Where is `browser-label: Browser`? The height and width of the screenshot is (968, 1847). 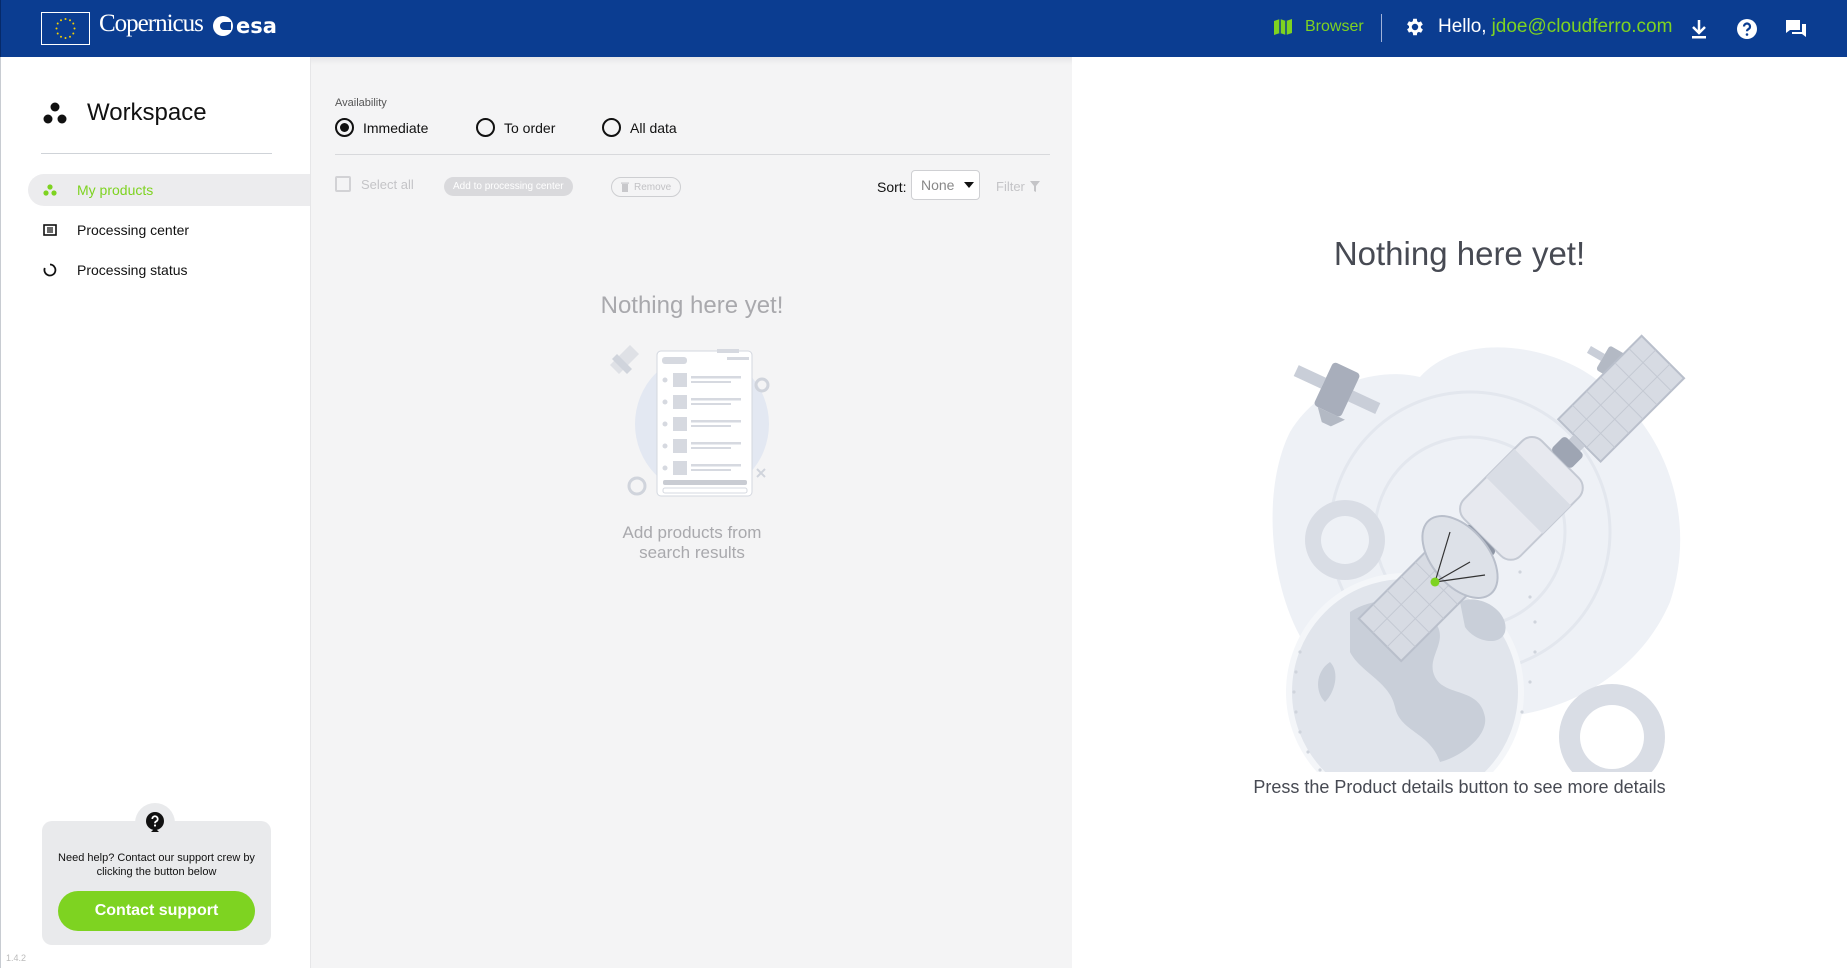
browser-label: Browser is located at coordinates (1334, 26).